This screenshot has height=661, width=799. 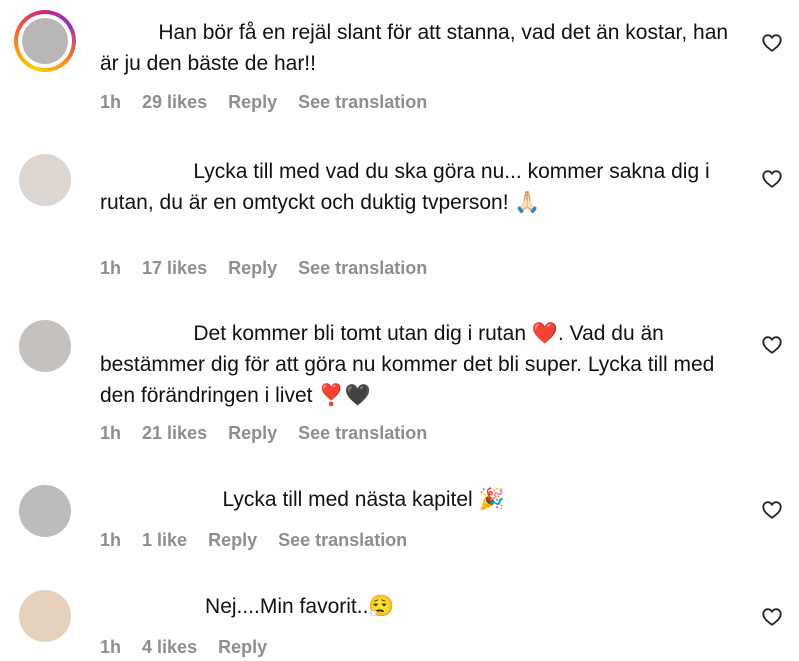 I want to click on likes-count: 1 like, so click(x=164, y=540).